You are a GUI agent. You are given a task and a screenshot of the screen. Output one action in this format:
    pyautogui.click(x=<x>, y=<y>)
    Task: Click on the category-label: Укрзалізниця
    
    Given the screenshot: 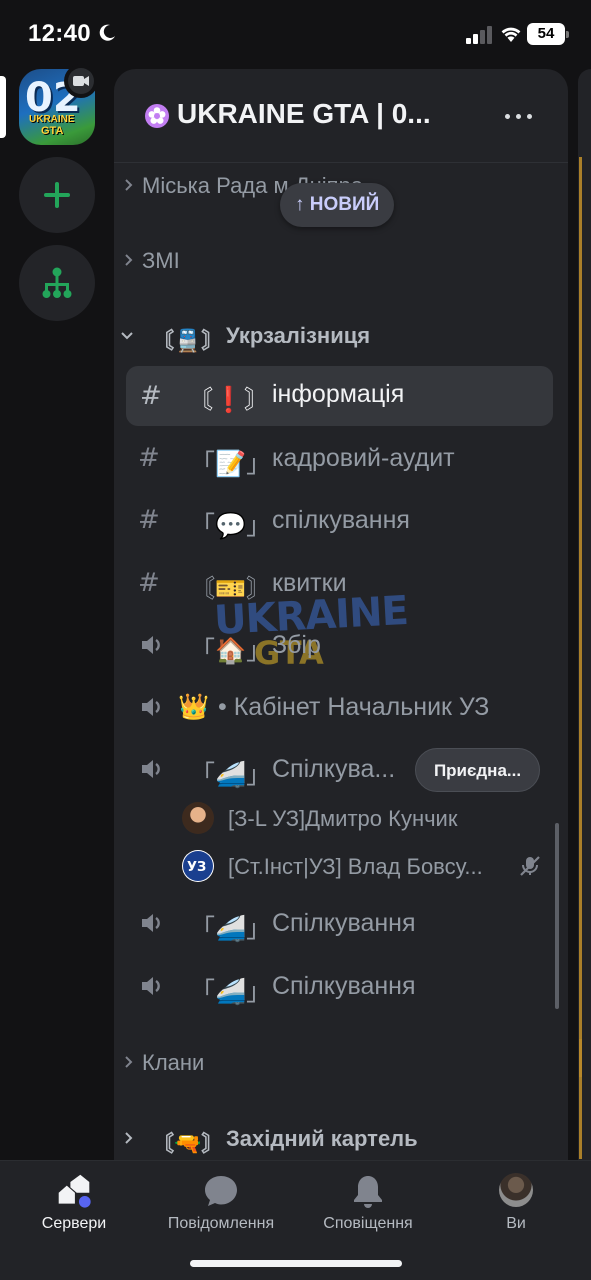 What is the action you would take?
    pyautogui.click(x=298, y=335)
    